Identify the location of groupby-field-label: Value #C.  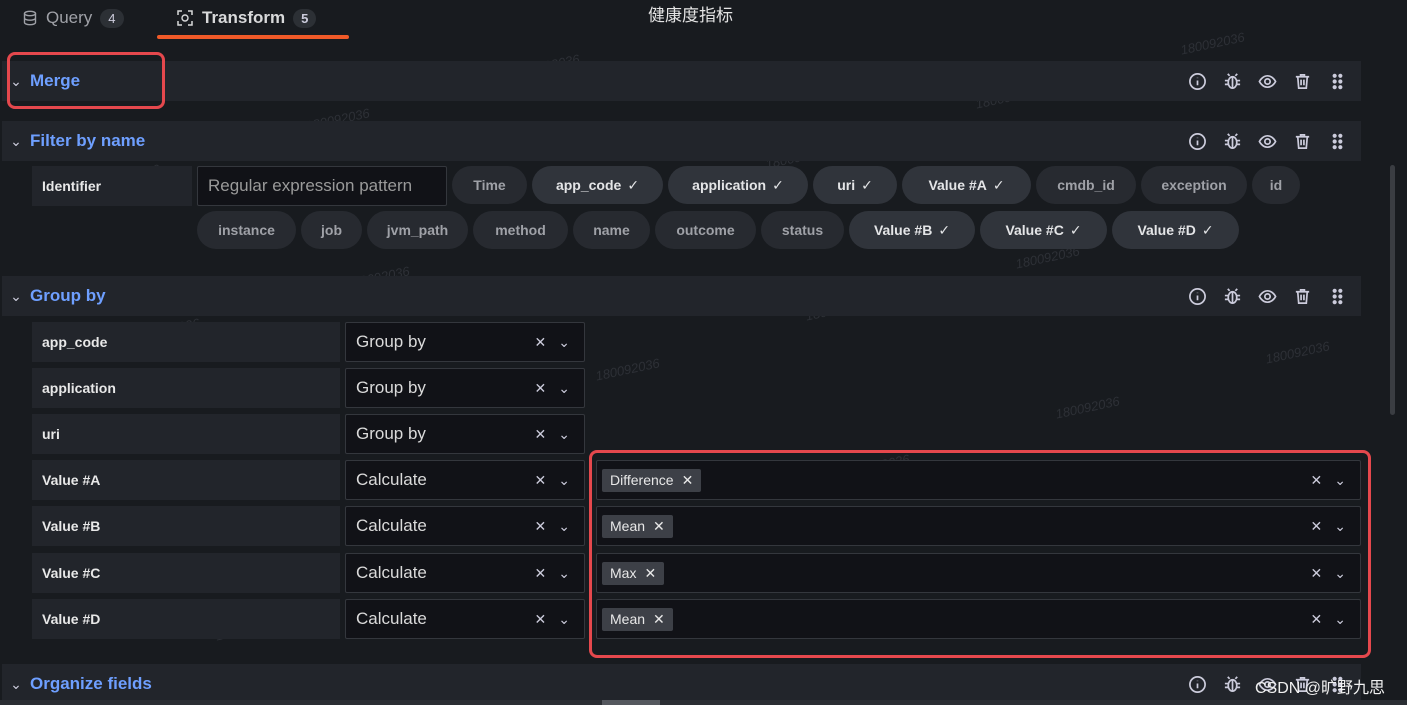
(186, 573).